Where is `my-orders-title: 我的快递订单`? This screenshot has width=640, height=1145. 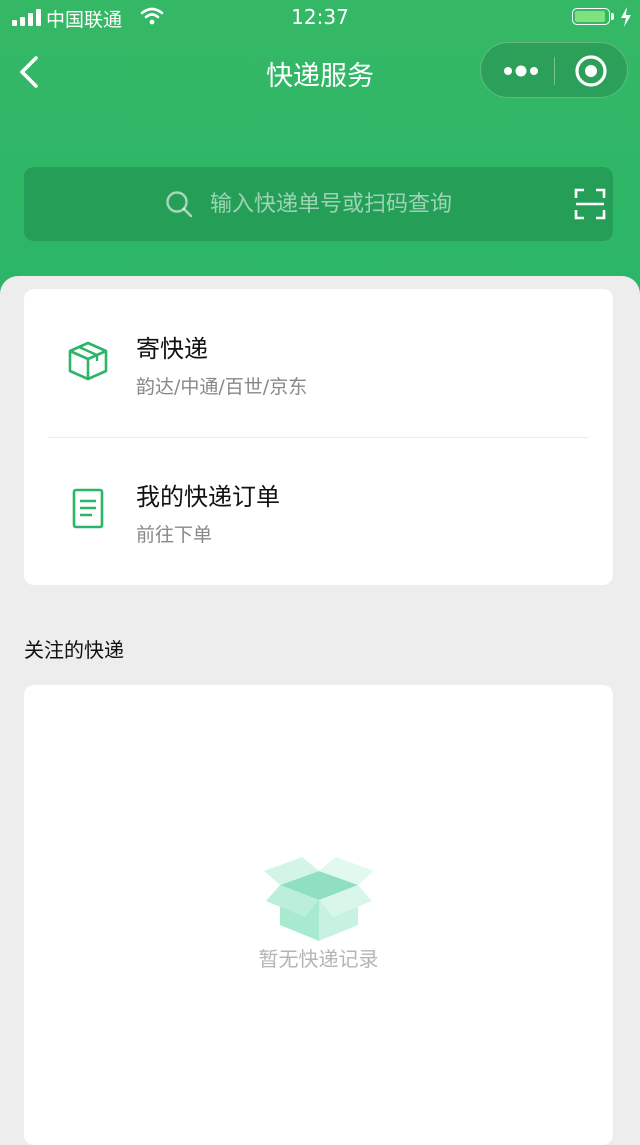 my-orders-title: 我的快递订单 is located at coordinates (208, 497).